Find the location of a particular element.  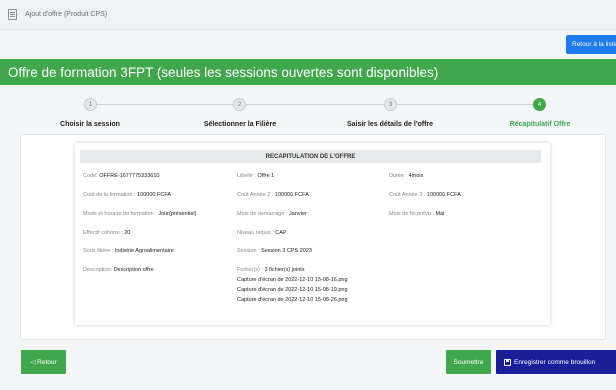

breadcrumb: Ajout d'offre (Produit CPS) is located at coordinates (308, 15).